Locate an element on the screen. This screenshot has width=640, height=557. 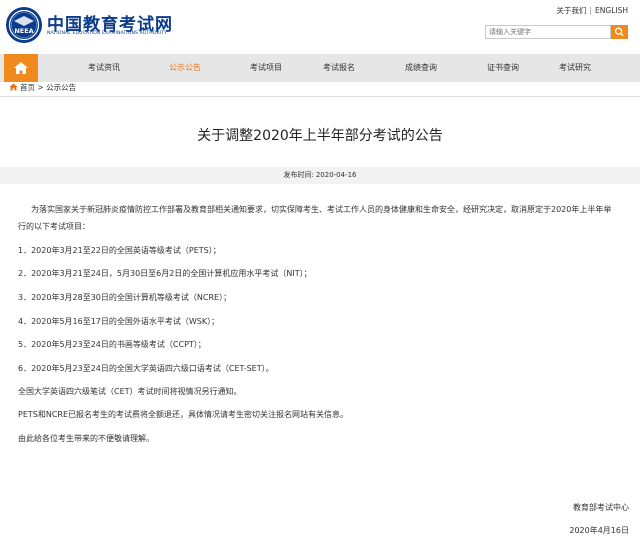
nav-item-certificate-query: 证书查询 is located at coordinates (503, 68).